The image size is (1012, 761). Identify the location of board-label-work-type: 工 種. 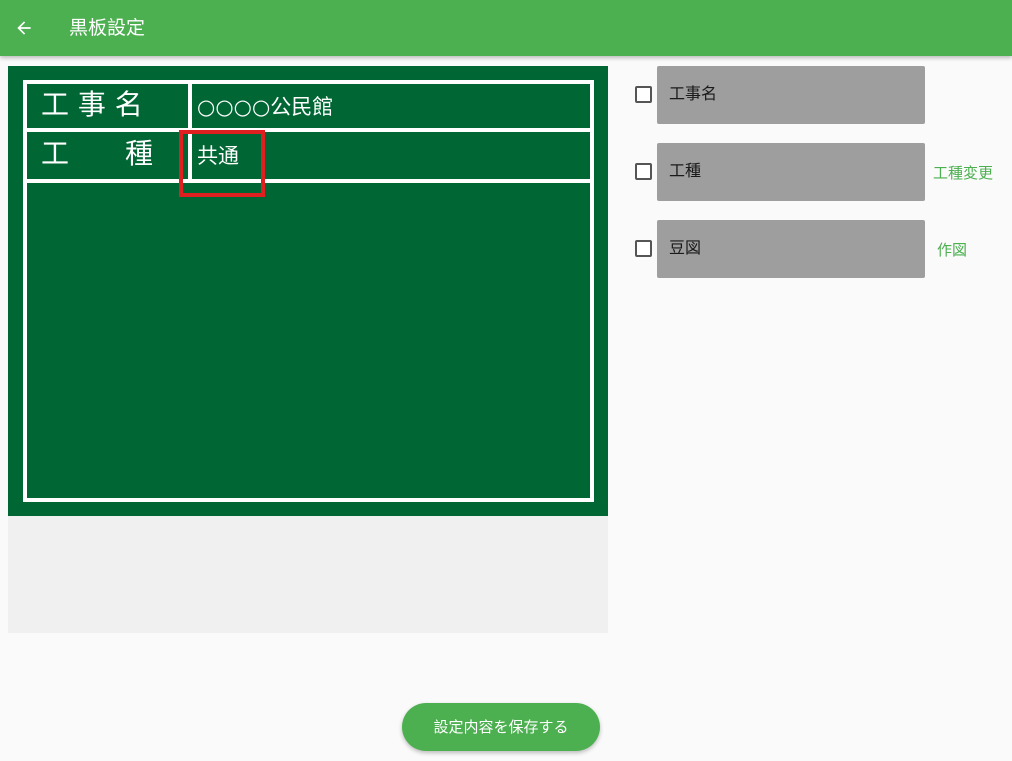
(97, 153).